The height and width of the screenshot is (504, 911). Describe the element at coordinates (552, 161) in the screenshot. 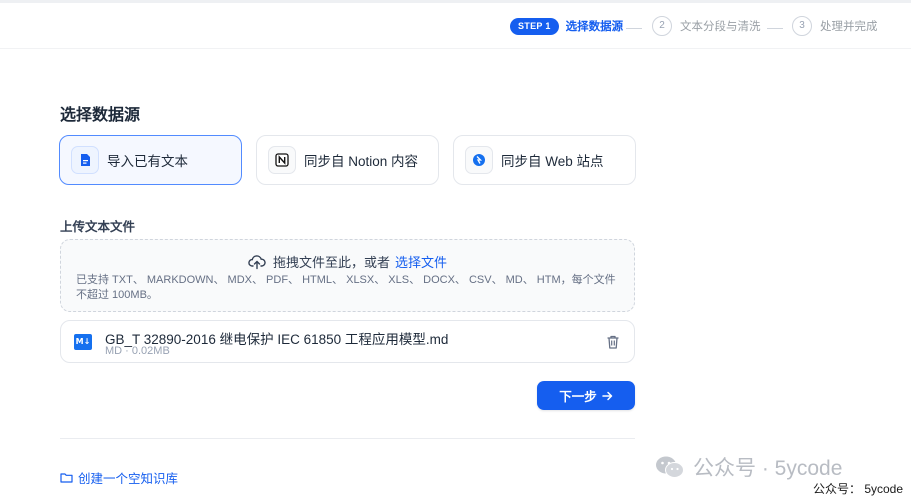

I see `source-option-label: 同步自 Web 站点` at that location.